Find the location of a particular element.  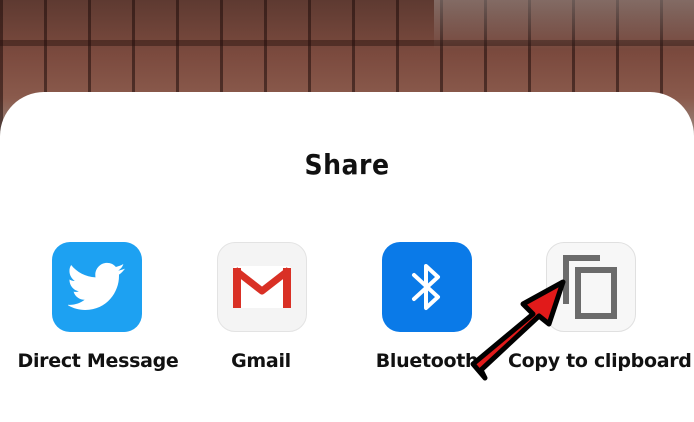

bluetooth-icon is located at coordinates (426, 287).